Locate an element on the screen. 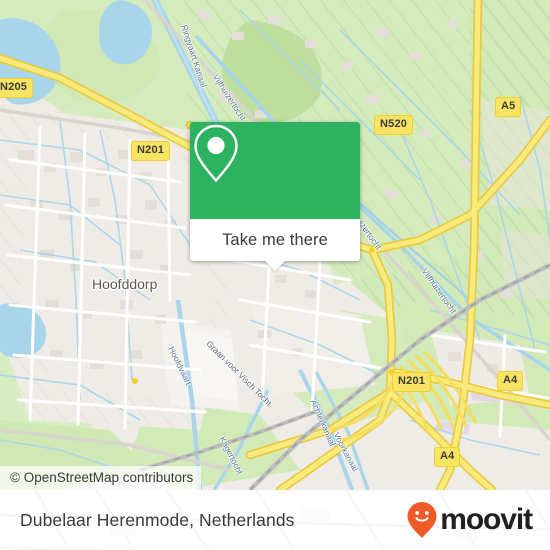 Image resolution: width=550 pixels, height=550 pixels. footer-place-title: Dubelaar Herenmode, Netherlands is located at coordinates (157, 519).